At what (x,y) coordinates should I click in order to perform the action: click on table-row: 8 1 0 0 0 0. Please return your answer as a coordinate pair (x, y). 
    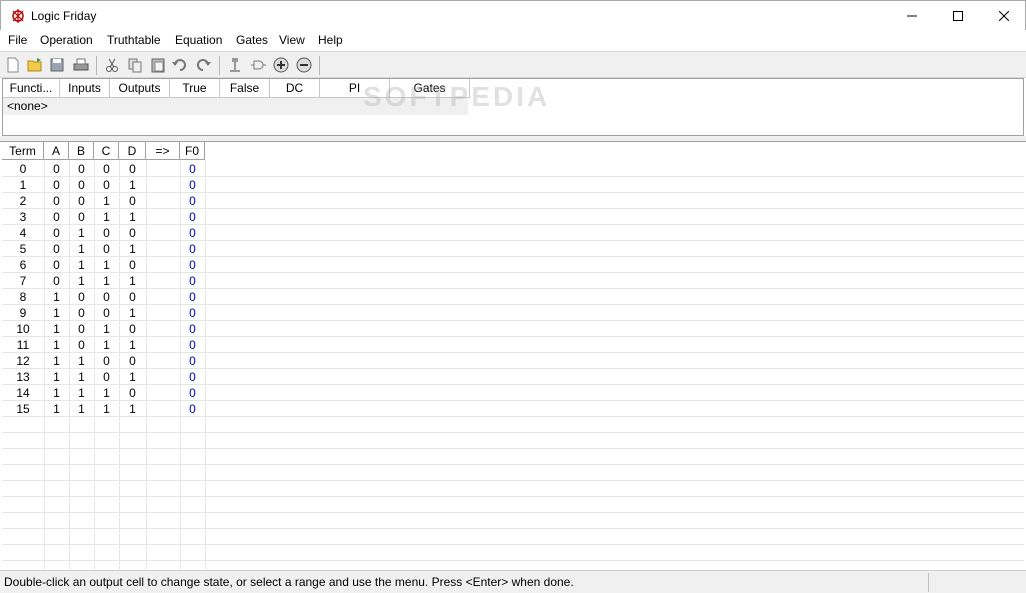
    Looking at the image, I should click on (103, 297).